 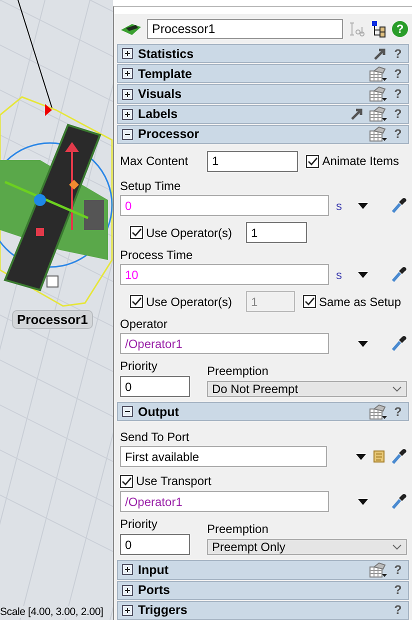 What do you see at coordinates (263, 610) in the screenshot?
I see `section-header: Triggers ?` at bounding box center [263, 610].